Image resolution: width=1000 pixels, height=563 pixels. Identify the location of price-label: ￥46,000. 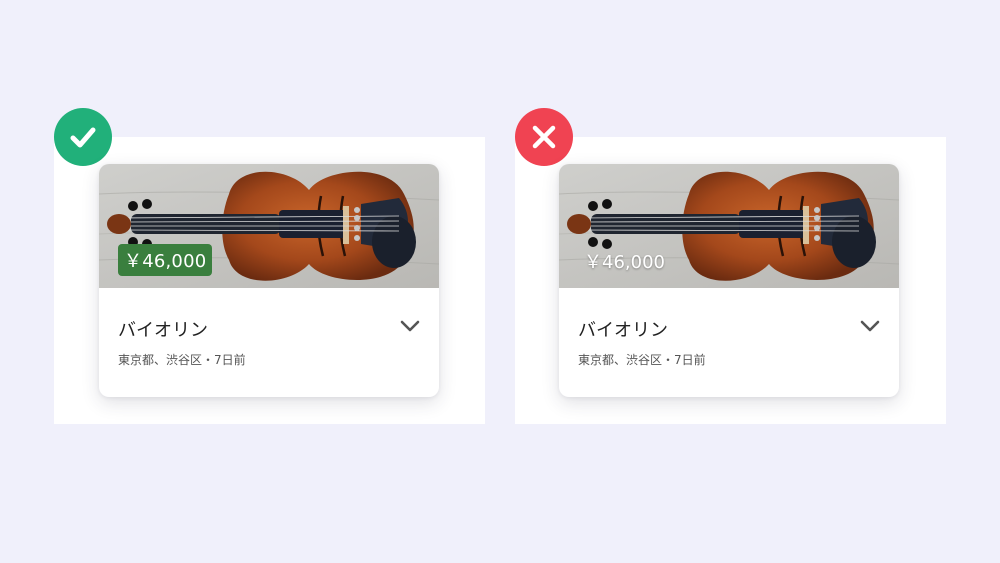
(624, 262).